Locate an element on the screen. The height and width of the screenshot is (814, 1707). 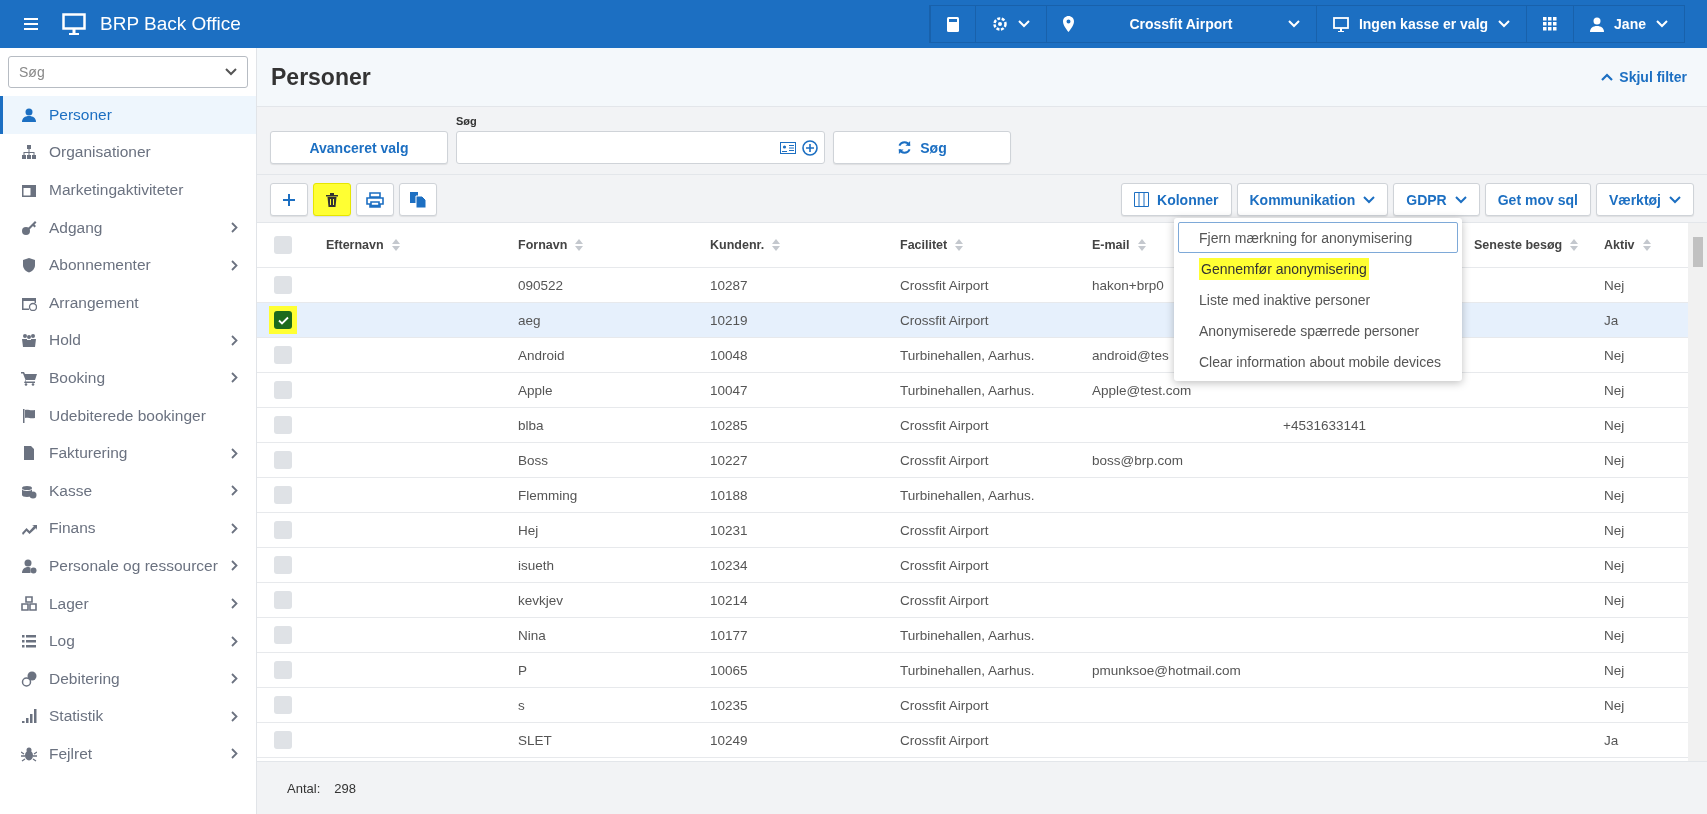
table-row: Boss 10227 Crossfit Airport boss@brp.com Nej is located at coordinates (972, 460).